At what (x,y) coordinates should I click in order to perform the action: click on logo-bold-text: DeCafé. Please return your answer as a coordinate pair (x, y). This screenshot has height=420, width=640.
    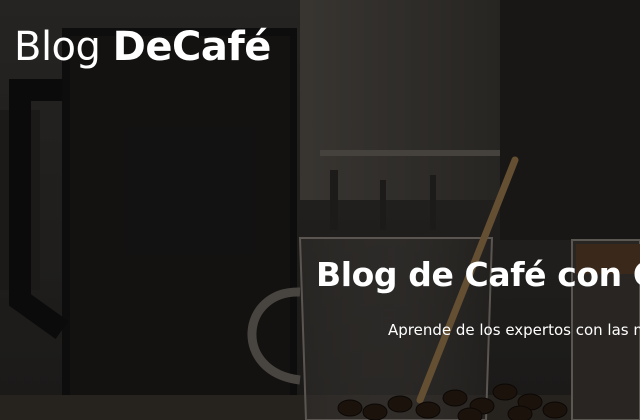
    Looking at the image, I should click on (192, 47).